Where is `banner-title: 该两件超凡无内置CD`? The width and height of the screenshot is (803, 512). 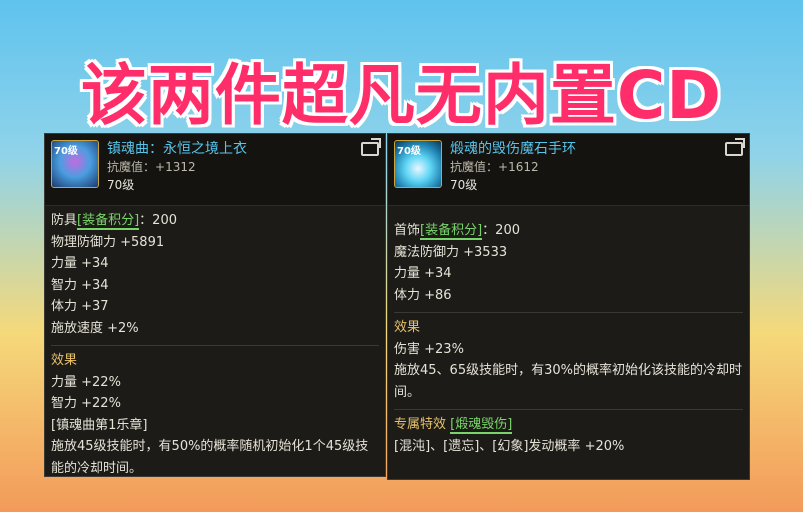
banner-title: 该两件超凡无内置CD is located at coordinates (401, 95).